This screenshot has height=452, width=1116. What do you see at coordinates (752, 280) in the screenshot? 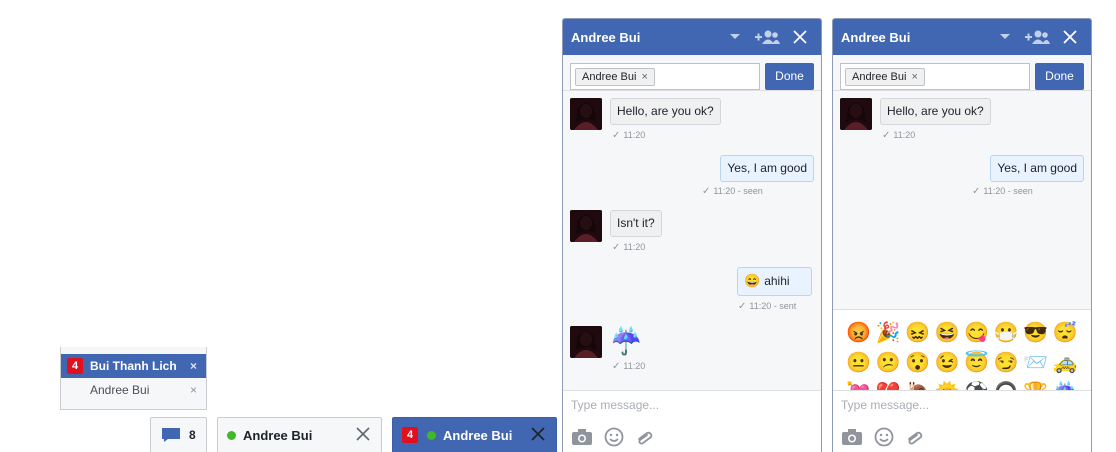
I see `grinning-emoji: 😄` at bounding box center [752, 280].